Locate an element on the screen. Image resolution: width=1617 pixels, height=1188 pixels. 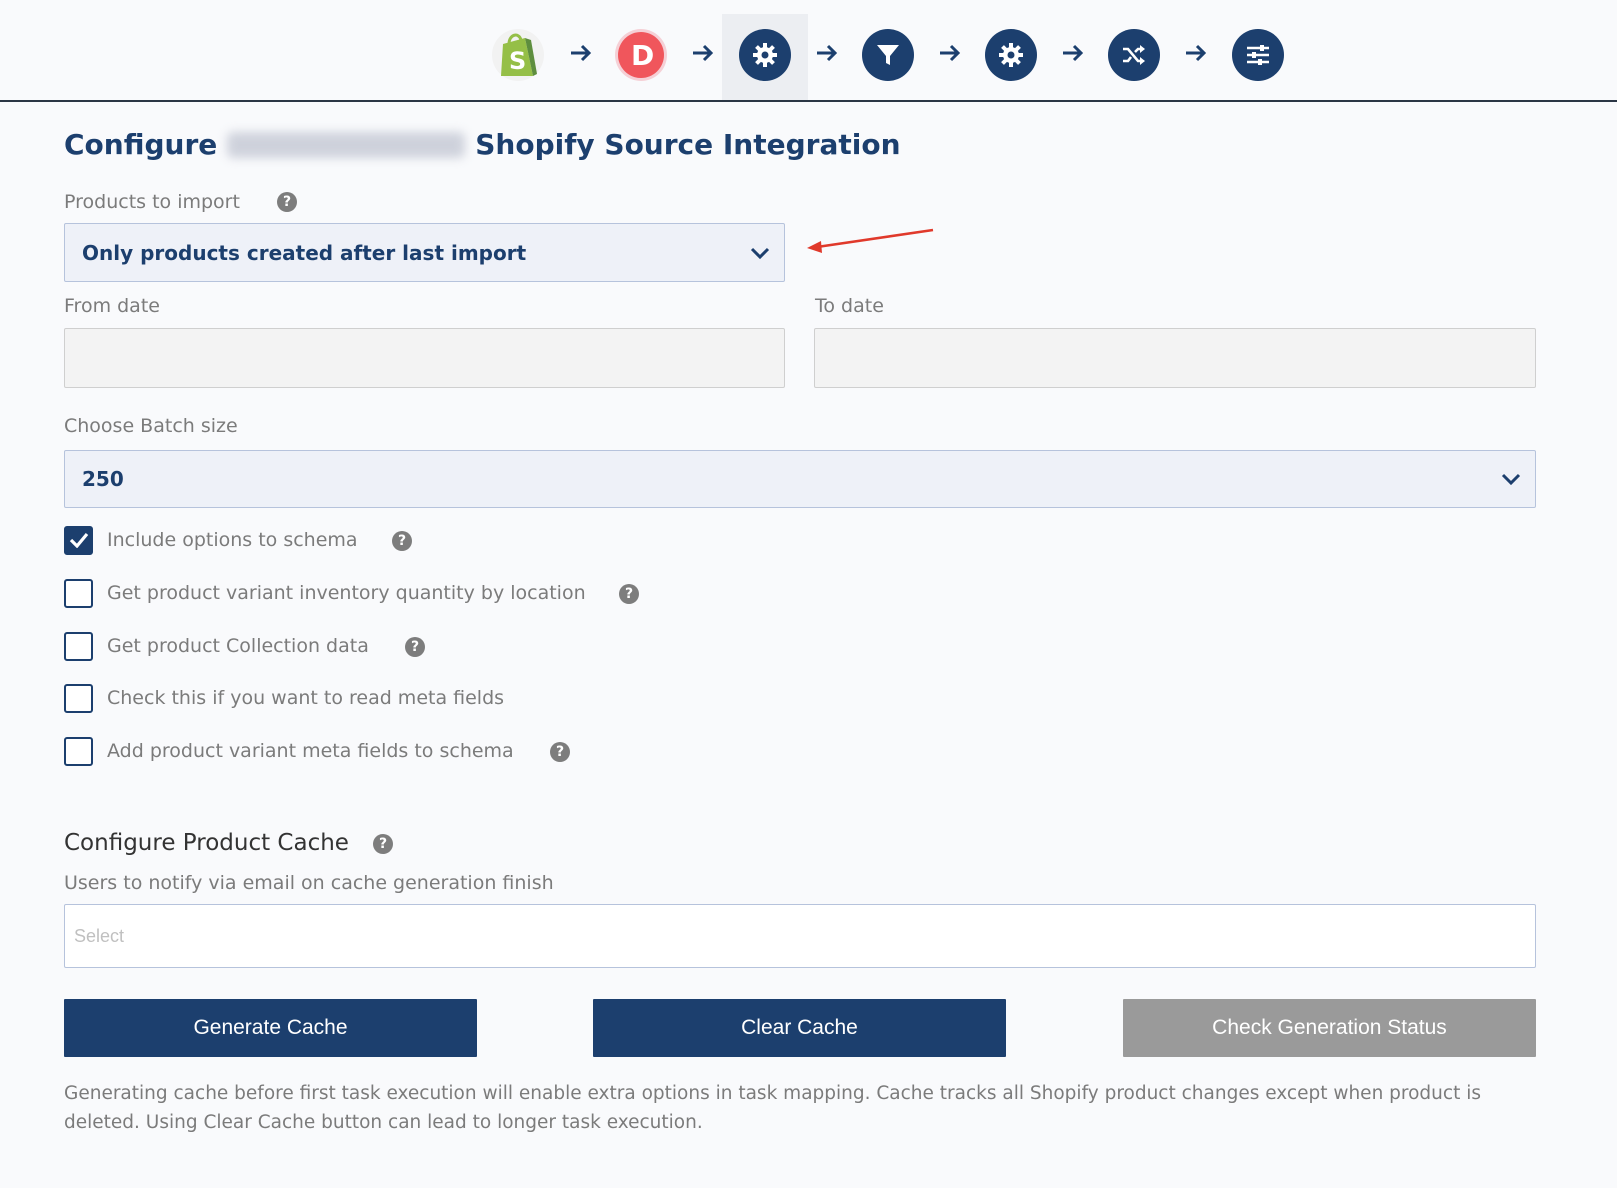
notify-users-select: Select is located at coordinates (800, 936).